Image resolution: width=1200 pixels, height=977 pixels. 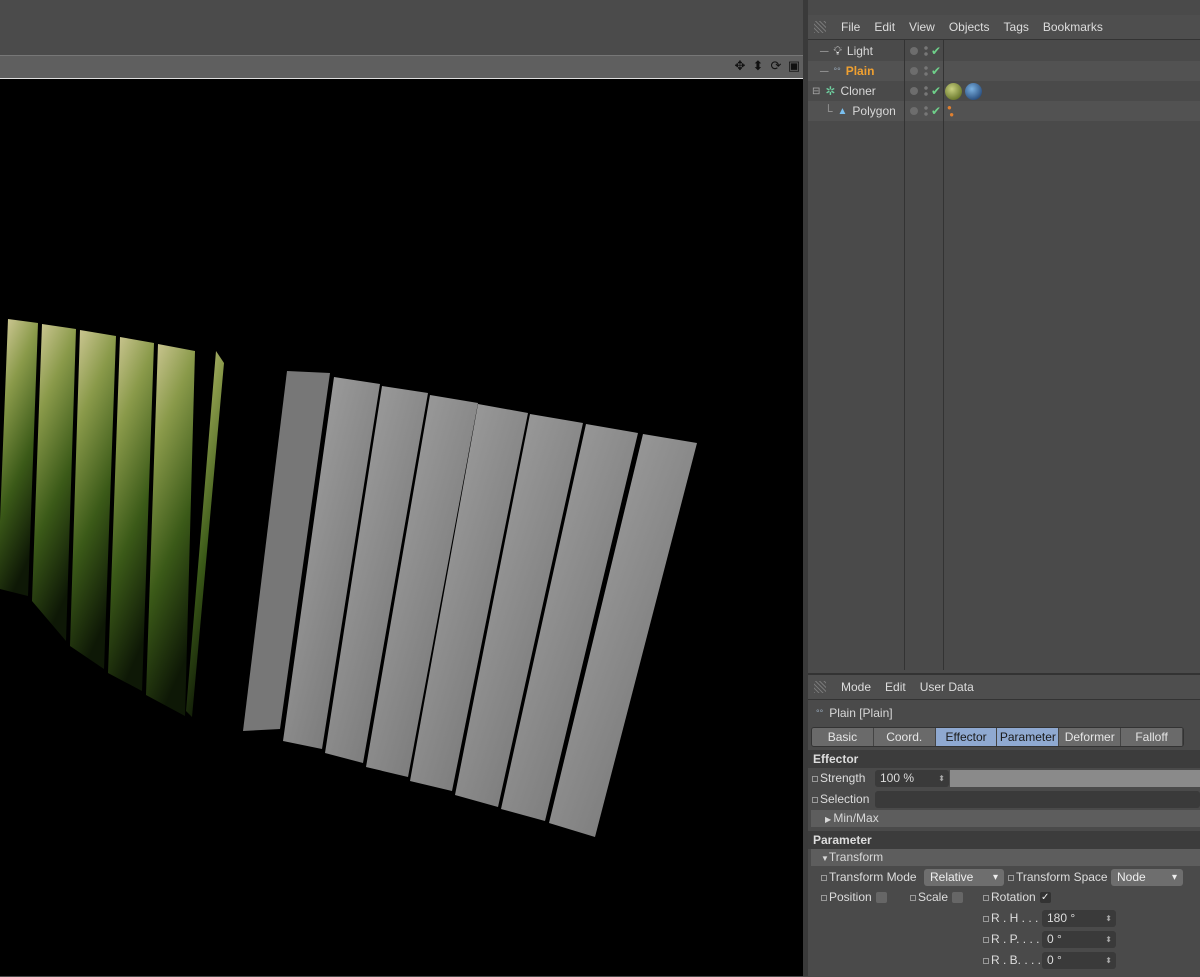 I want to click on section-effector: Effector, so click(x=1004, y=759).